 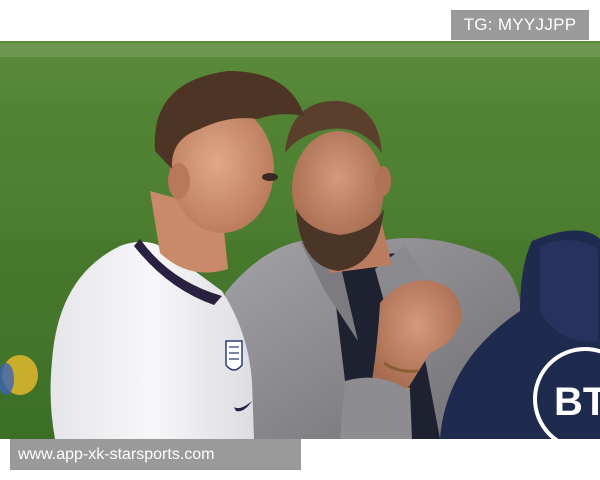 What do you see at coordinates (520, 25) in the screenshot?
I see `watermark-top: TG: MYYJJPP` at bounding box center [520, 25].